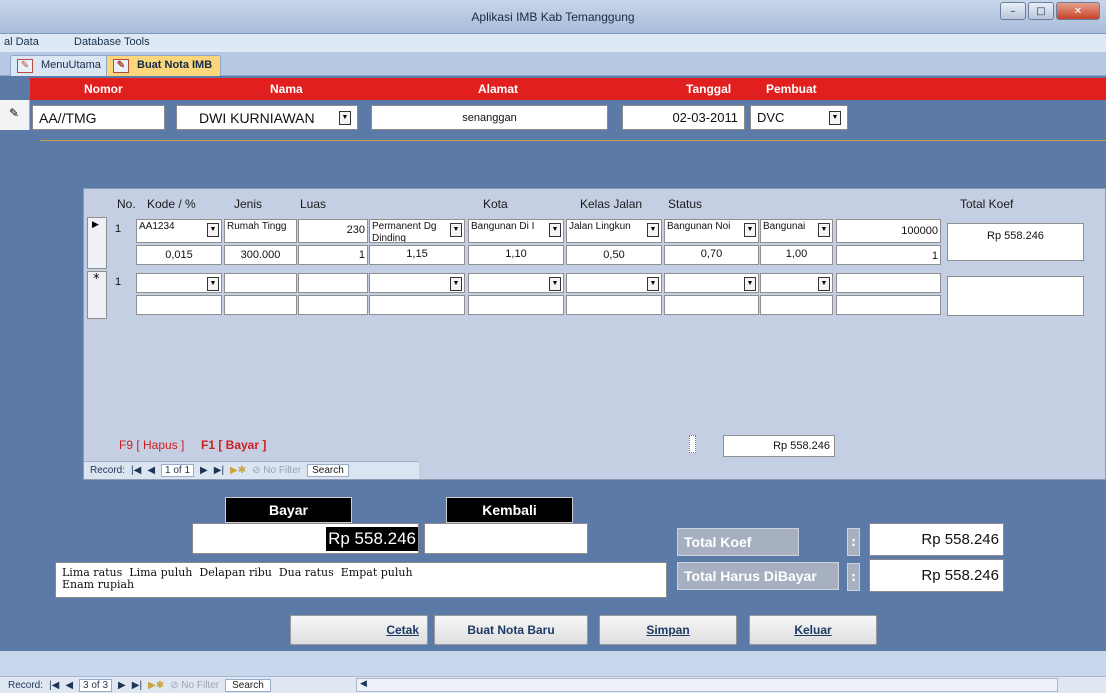  I want to click on new-status-koef, so click(711, 305).